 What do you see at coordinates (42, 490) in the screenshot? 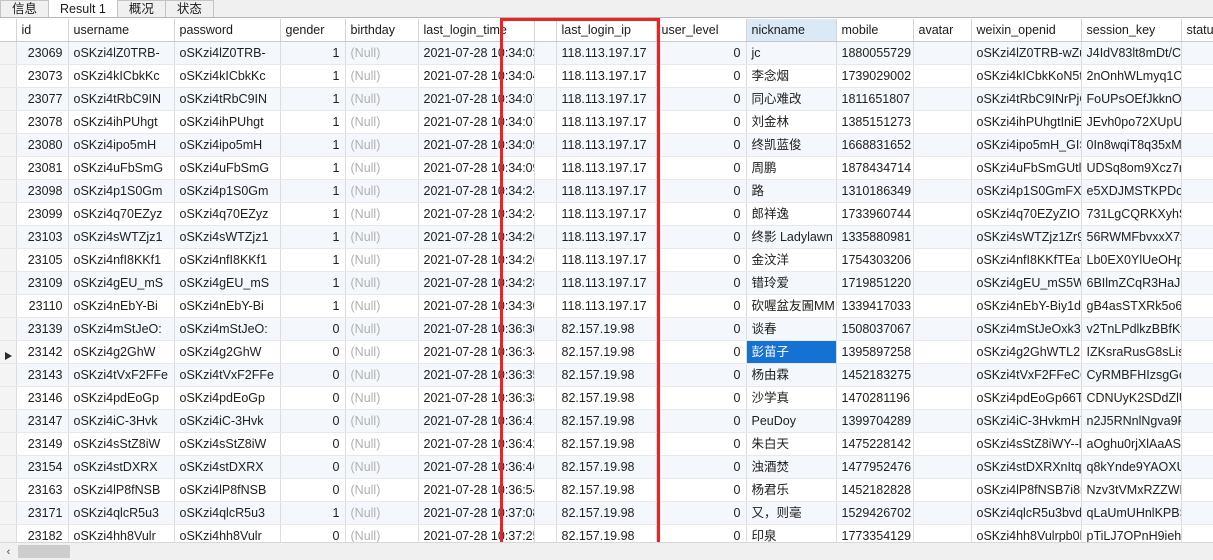
I see `cell-id: 23163` at bounding box center [42, 490].